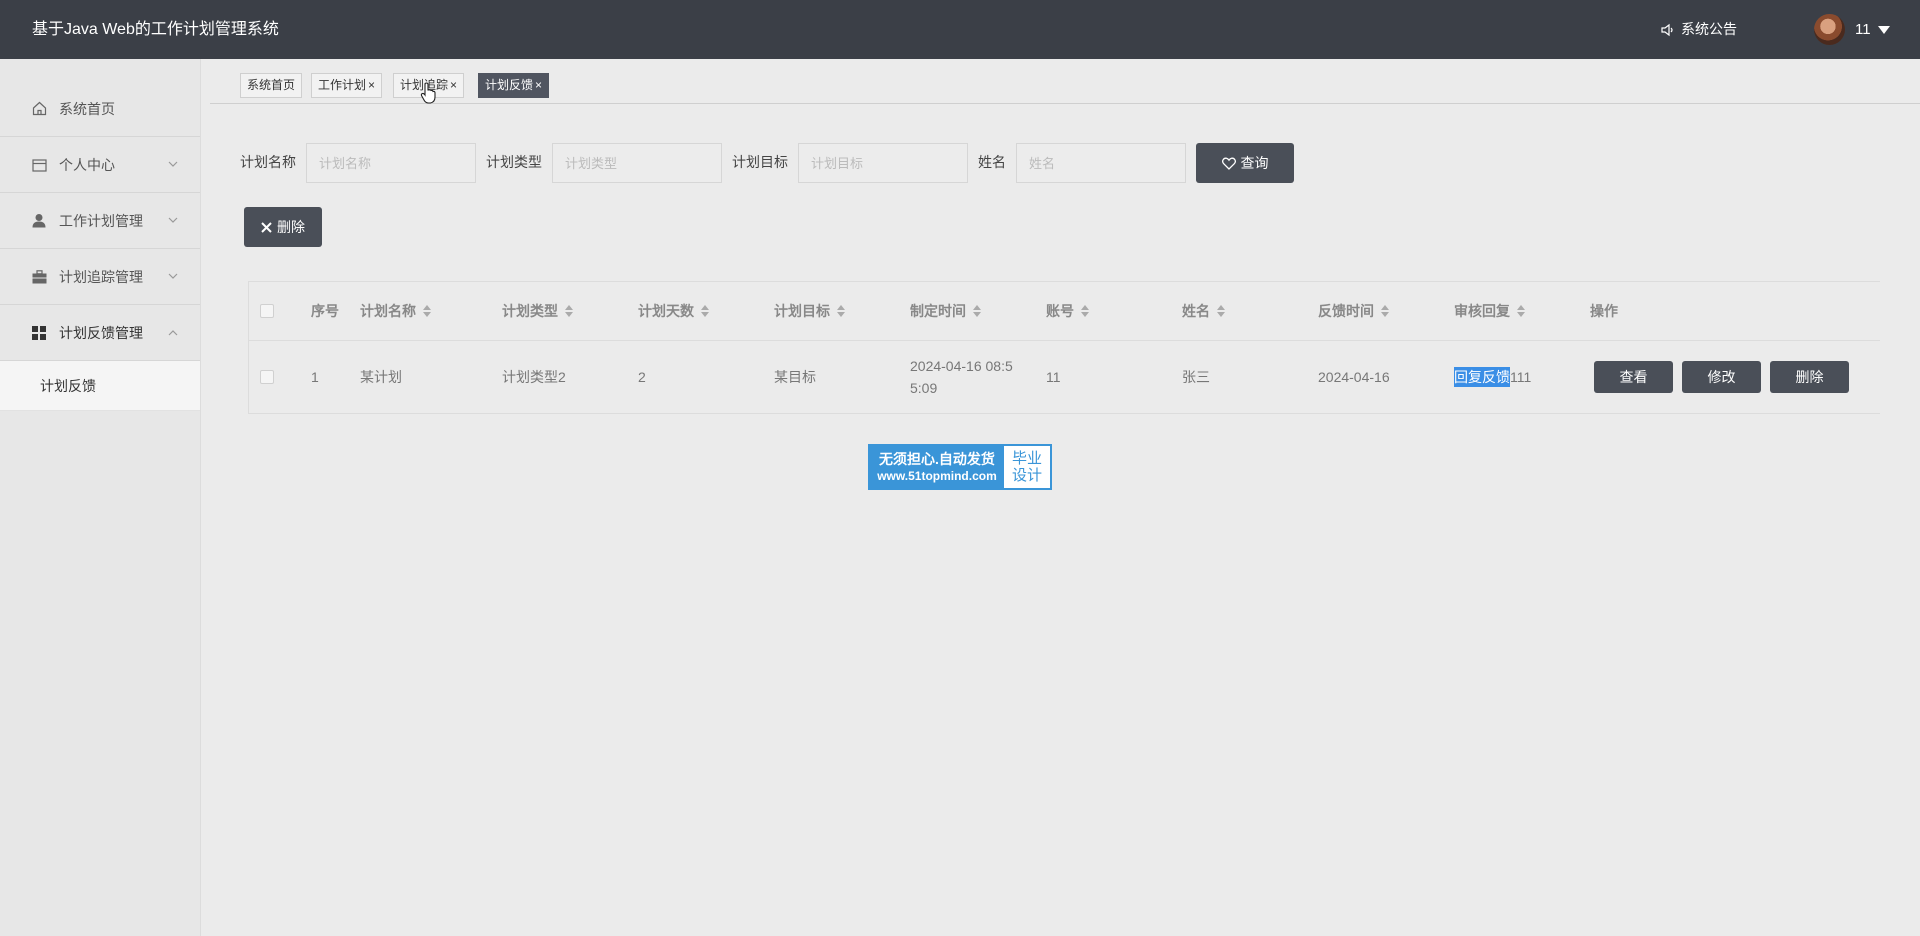 The image size is (1920, 936). What do you see at coordinates (530, 311) in the screenshot?
I see `column-header-label: 计划类型` at bounding box center [530, 311].